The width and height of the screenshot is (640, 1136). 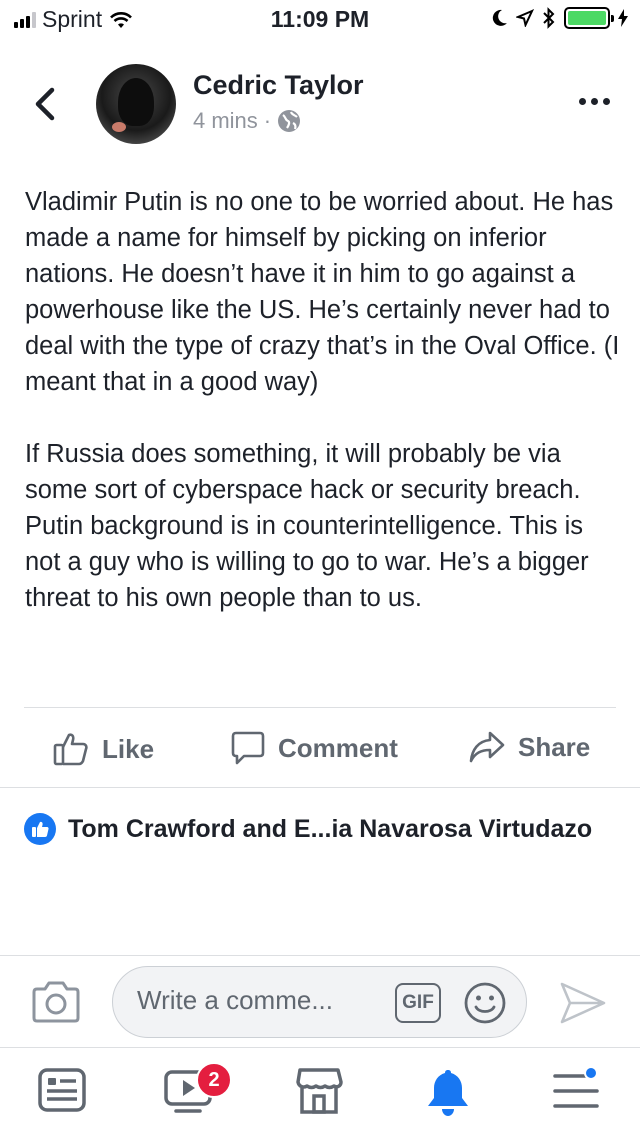 I want to click on notification-badge: 2, so click(x=214, y=1080).